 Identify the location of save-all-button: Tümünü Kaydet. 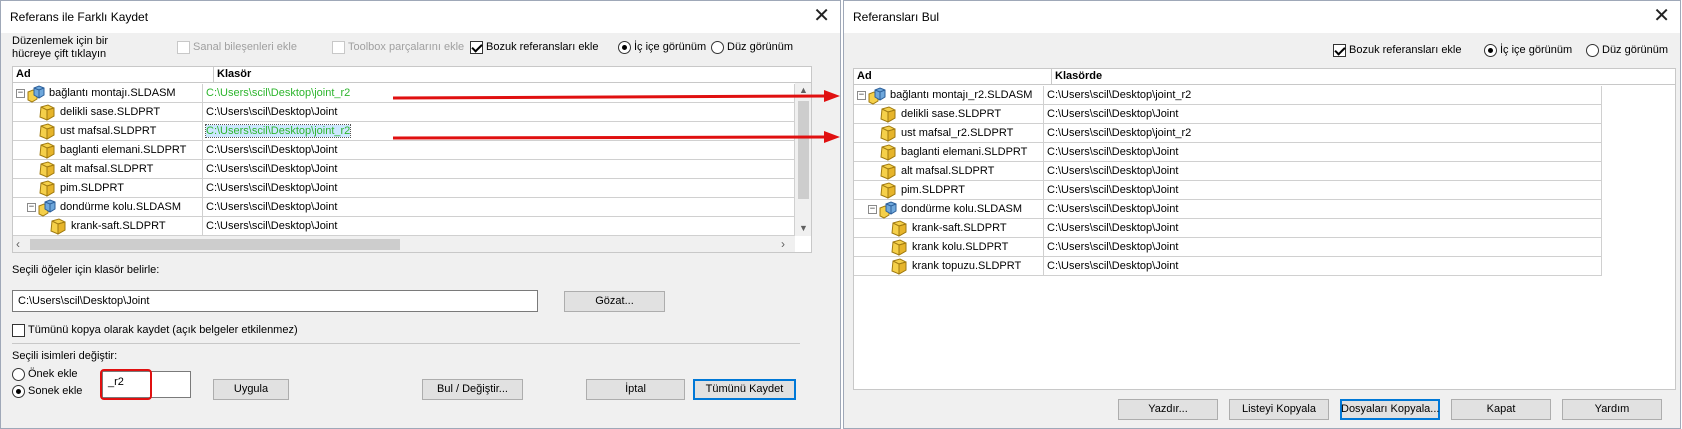
(744, 389).